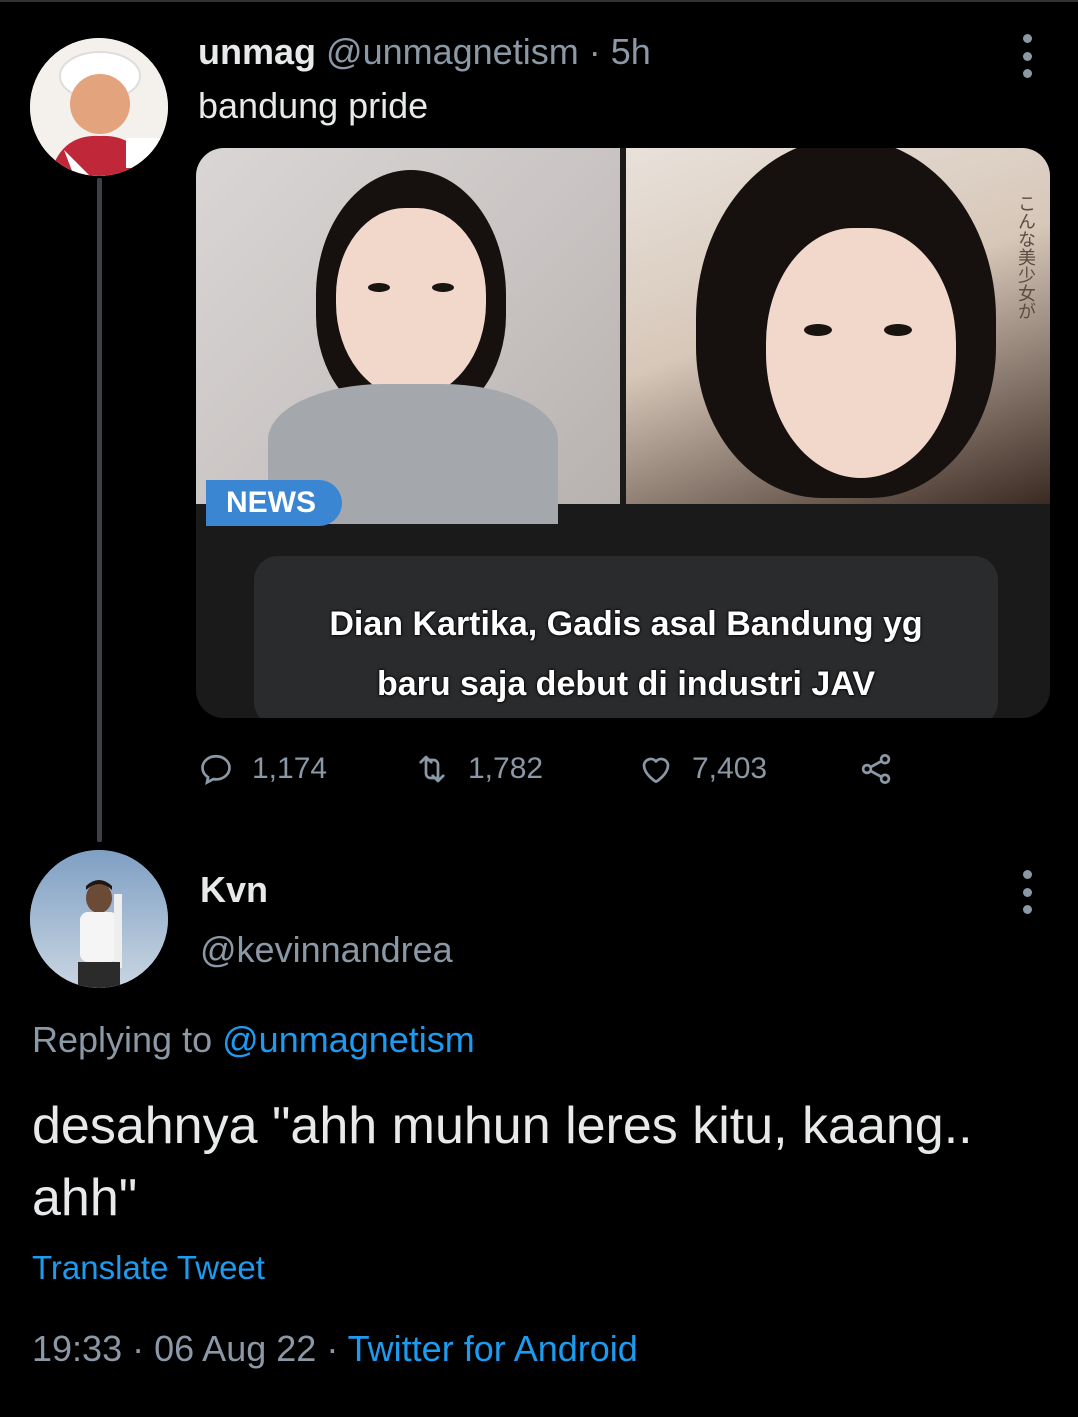  Describe the element at coordinates (1025, 257) in the screenshot. I see `jp-vertical-text: こんな美少女が` at that location.